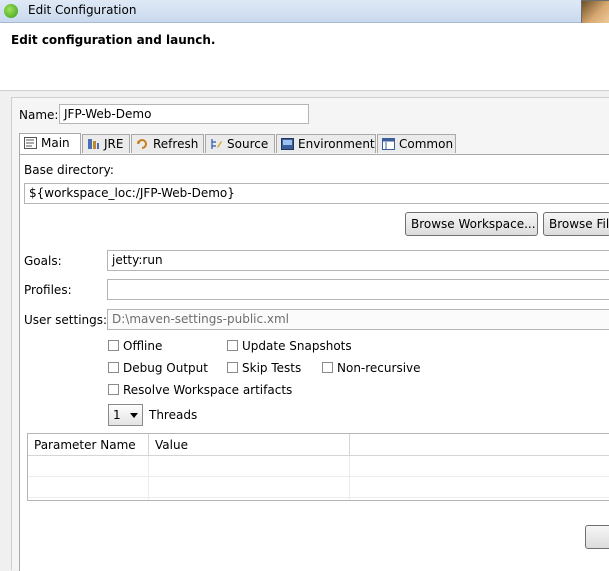 The image size is (609, 571). Describe the element at coordinates (125, 415) in the screenshot. I see `threads-select: 1` at that location.